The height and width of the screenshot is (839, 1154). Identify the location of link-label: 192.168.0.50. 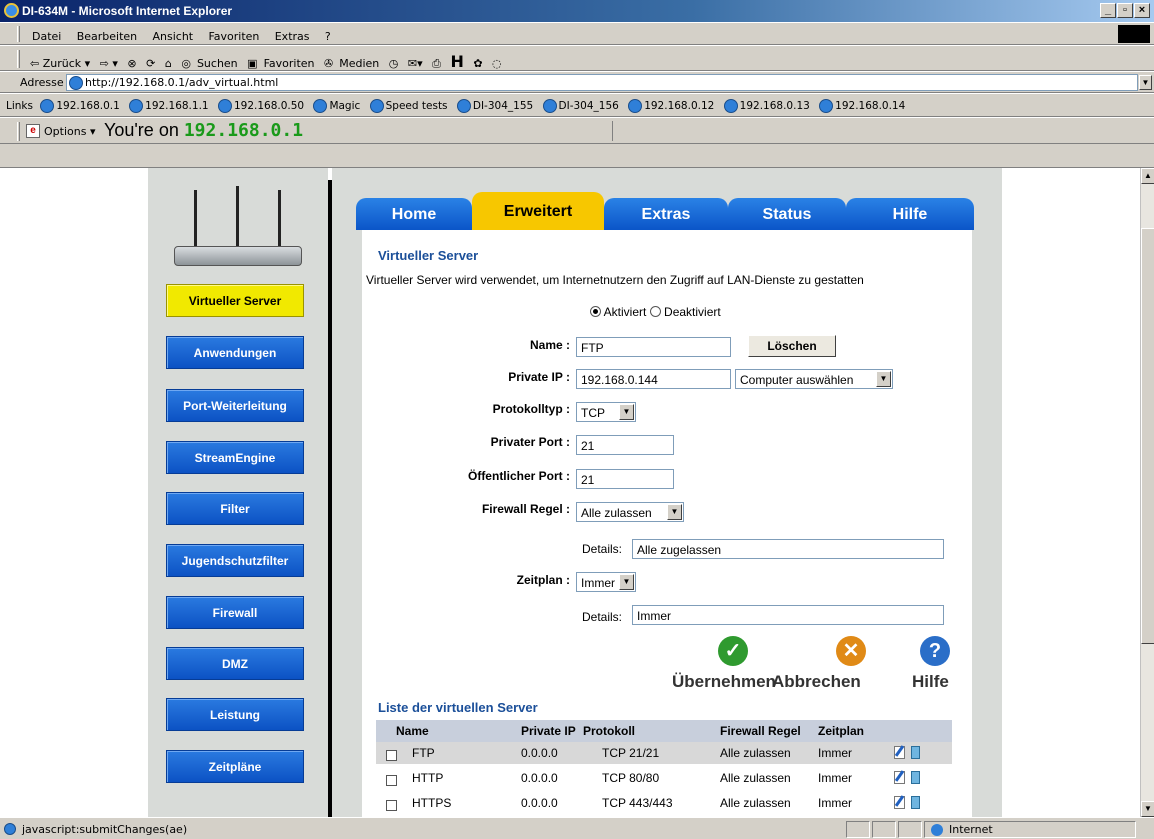
(269, 106).